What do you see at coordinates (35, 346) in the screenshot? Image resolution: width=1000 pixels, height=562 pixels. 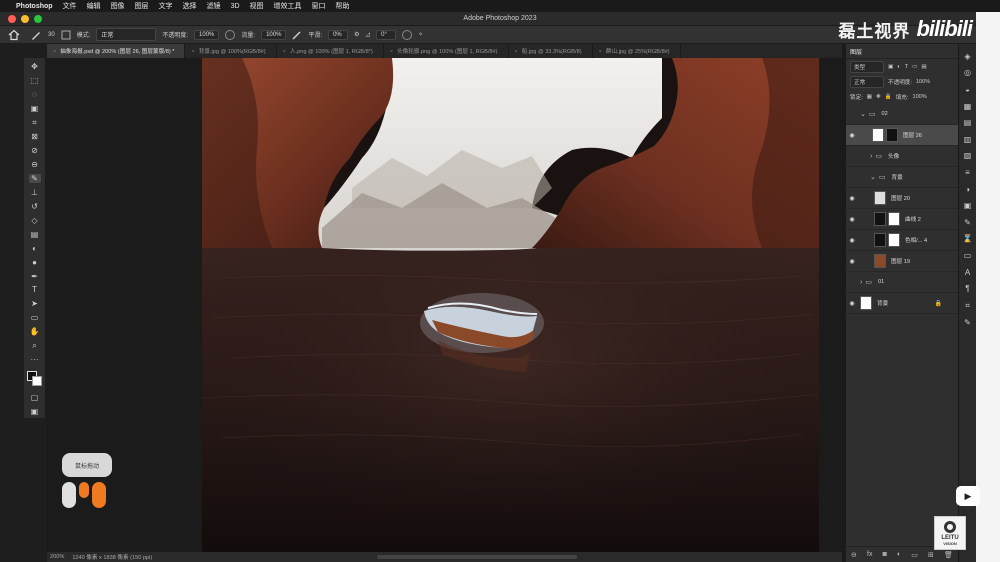 I see `zoom-tool-icon: ⌕` at bounding box center [35, 346].